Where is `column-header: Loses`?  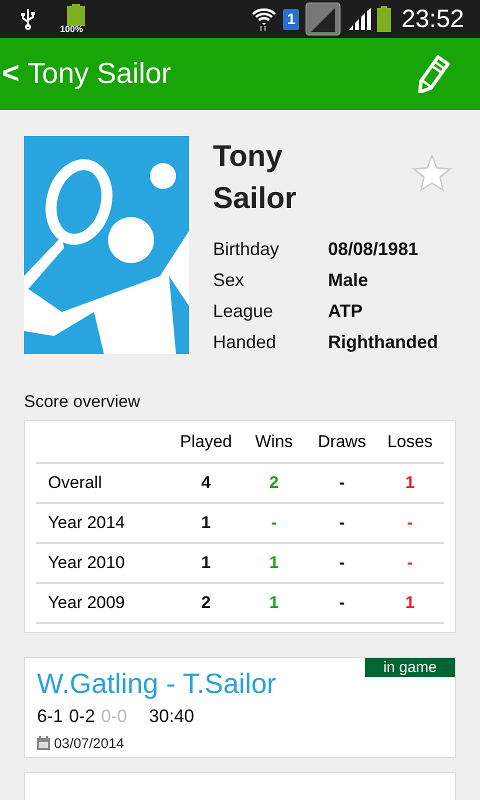
column-header: Loses is located at coordinates (410, 442).